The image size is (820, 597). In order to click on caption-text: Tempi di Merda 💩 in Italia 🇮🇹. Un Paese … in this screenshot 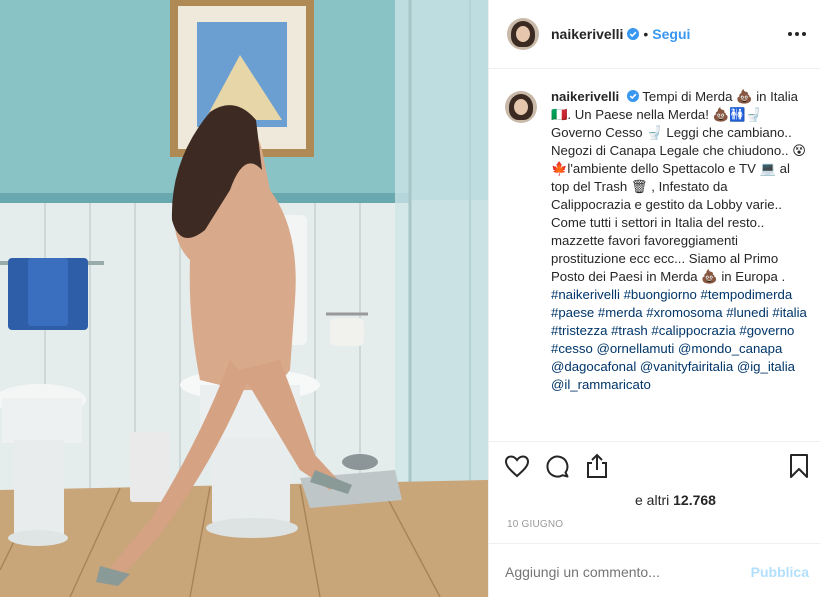, I will do `click(678, 186)`.